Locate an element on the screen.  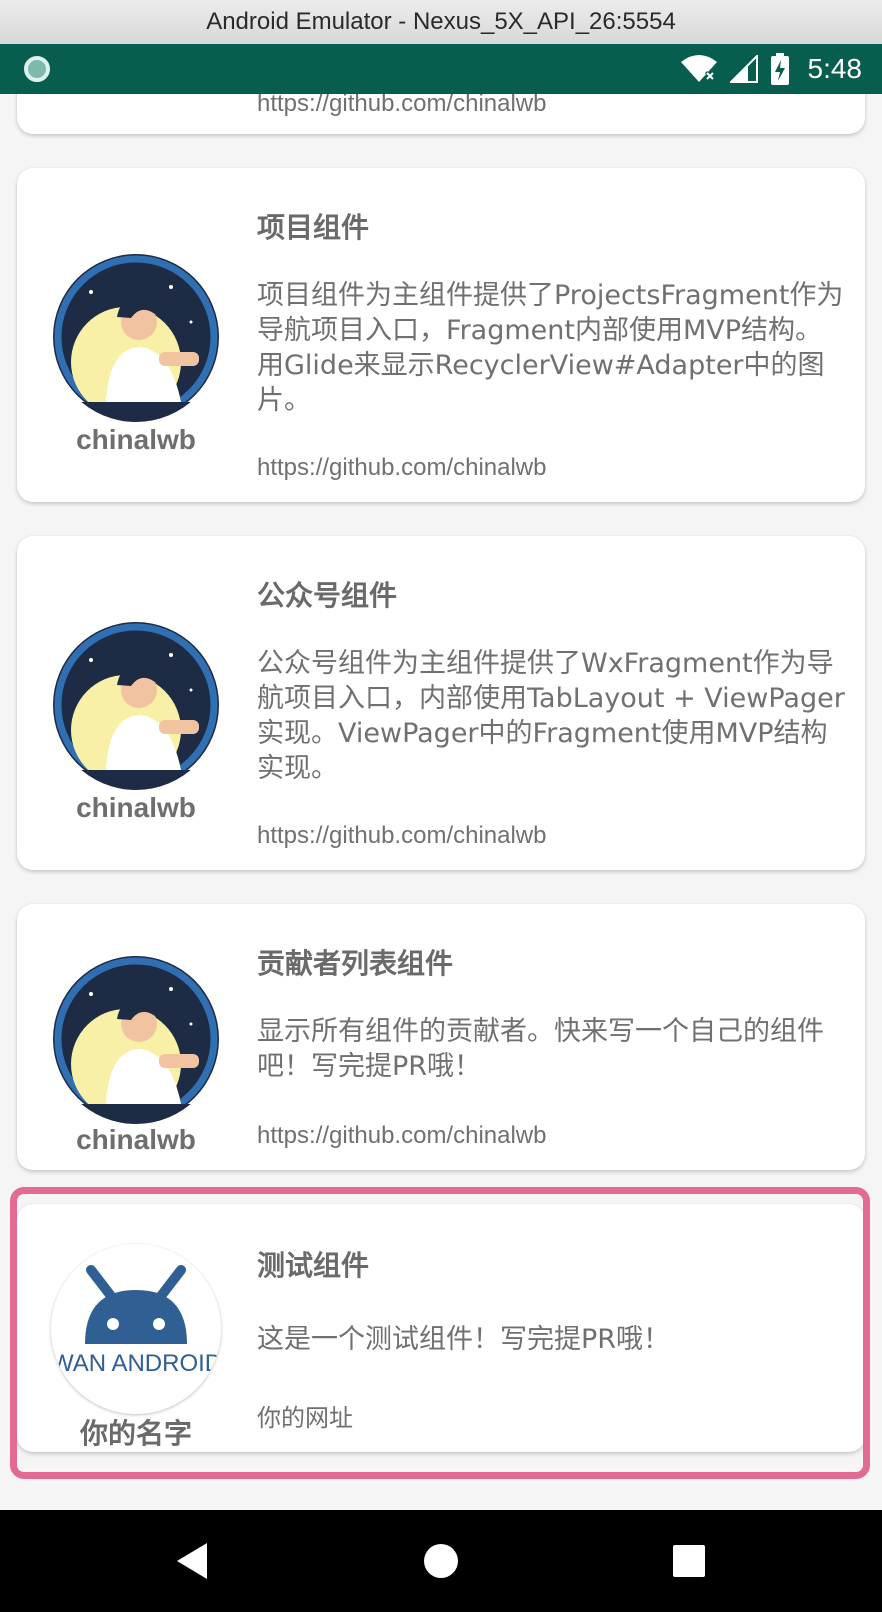
logo-text: WAN ANDROID is located at coordinates (136, 1363).